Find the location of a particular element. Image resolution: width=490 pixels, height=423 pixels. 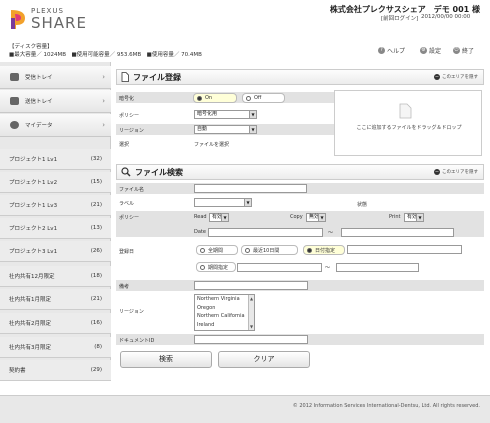

radio-label: 日付指定 is located at coordinates (325, 250).